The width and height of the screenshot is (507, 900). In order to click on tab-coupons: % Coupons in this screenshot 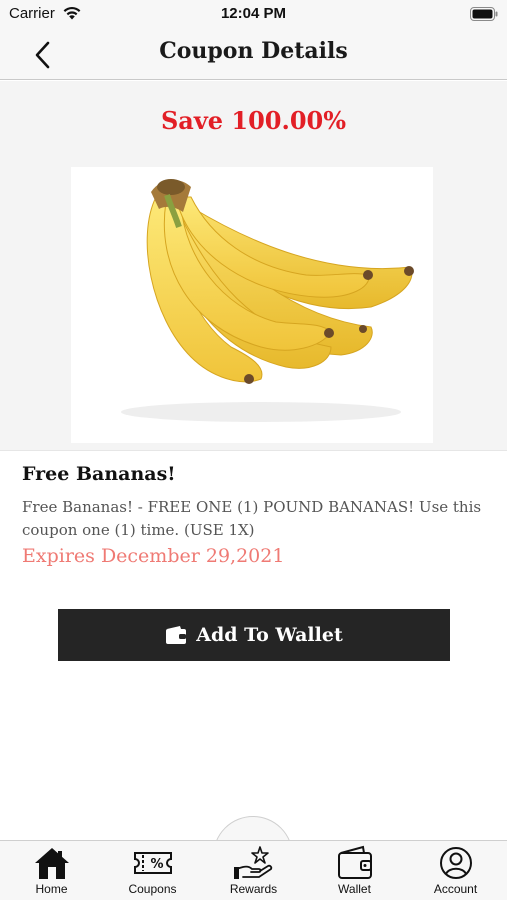, I will do `click(152, 872)`.